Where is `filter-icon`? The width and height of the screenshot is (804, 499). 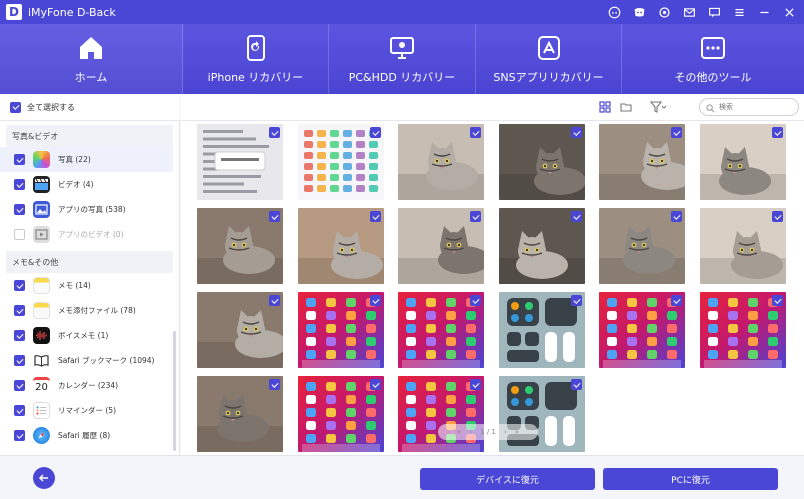
filter-icon is located at coordinates (658, 107).